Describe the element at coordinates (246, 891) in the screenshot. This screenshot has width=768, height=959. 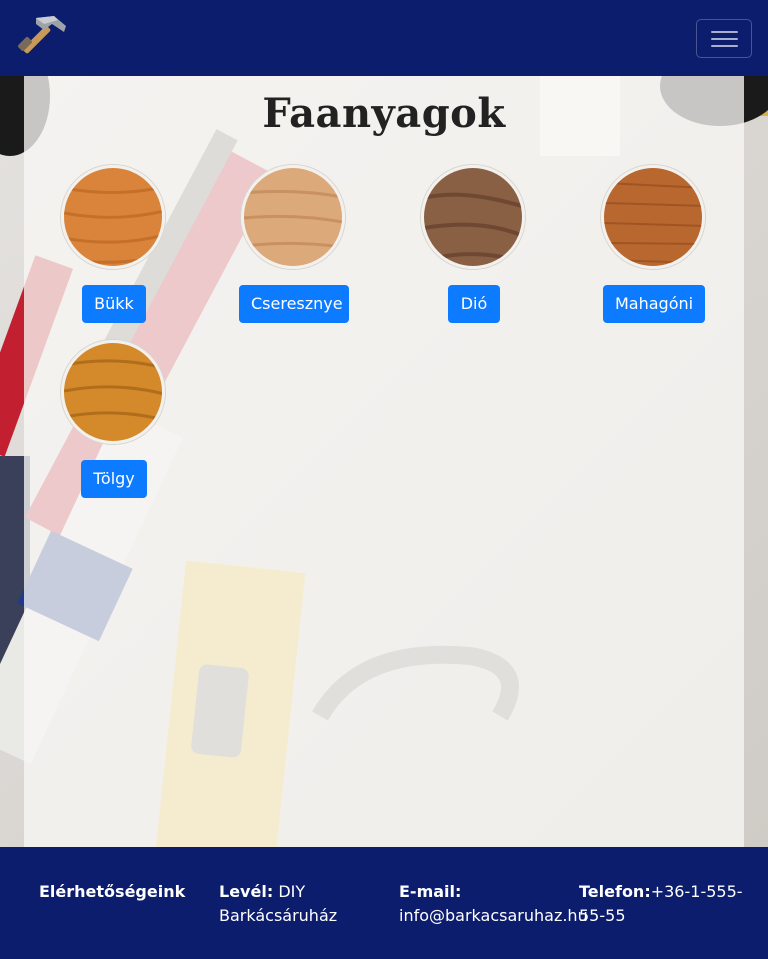
I see `footer-mail-label: Levél:` at that location.